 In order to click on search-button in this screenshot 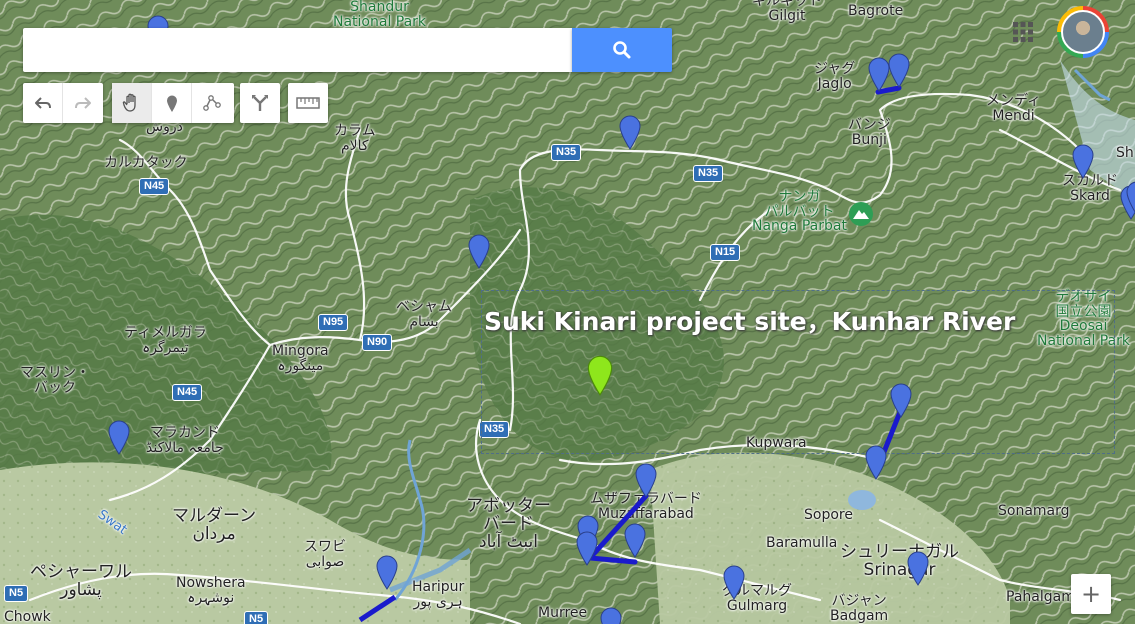, I will do `click(622, 50)`.